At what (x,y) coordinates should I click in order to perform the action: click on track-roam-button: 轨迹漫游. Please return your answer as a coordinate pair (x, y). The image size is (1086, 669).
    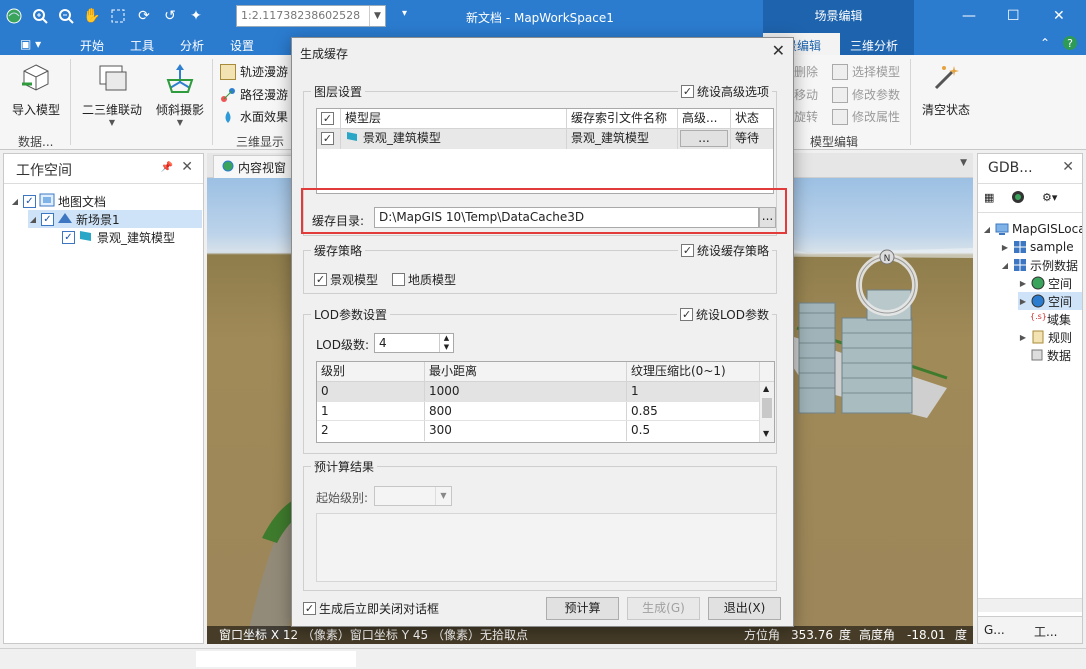
    Looking at the image, I should click on (254, 71).